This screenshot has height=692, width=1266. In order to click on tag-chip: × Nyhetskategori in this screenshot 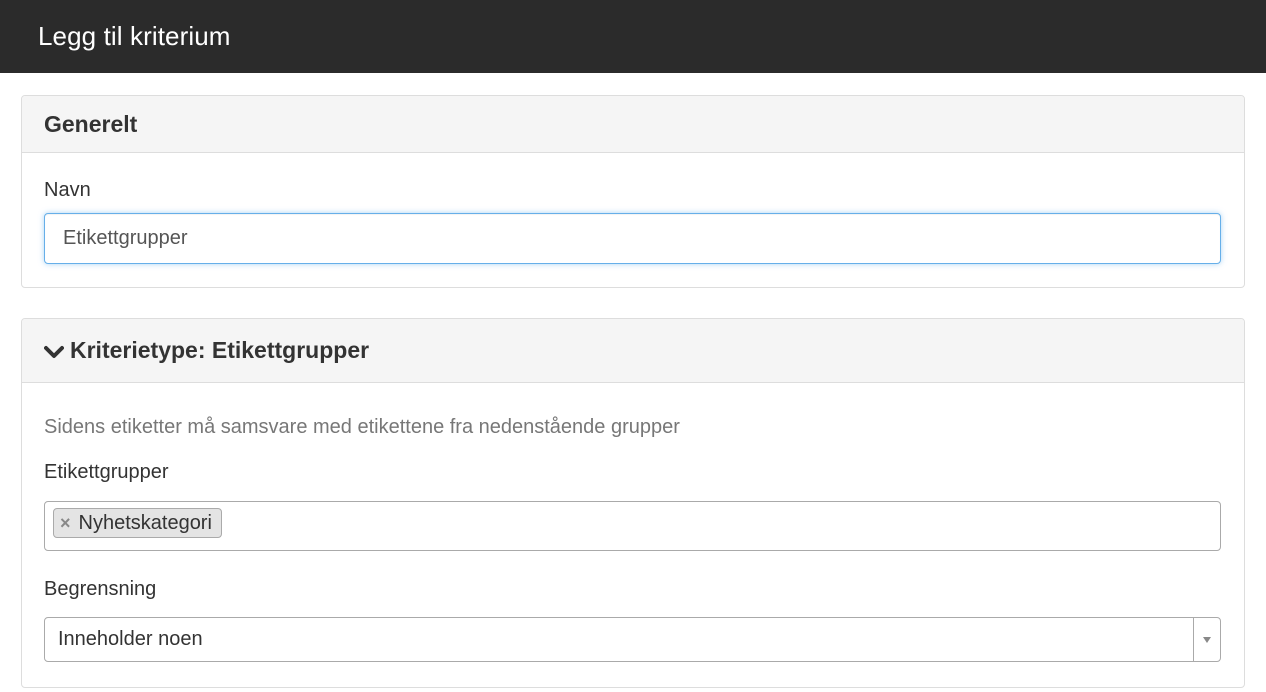, I will do `click(137, 523)`.